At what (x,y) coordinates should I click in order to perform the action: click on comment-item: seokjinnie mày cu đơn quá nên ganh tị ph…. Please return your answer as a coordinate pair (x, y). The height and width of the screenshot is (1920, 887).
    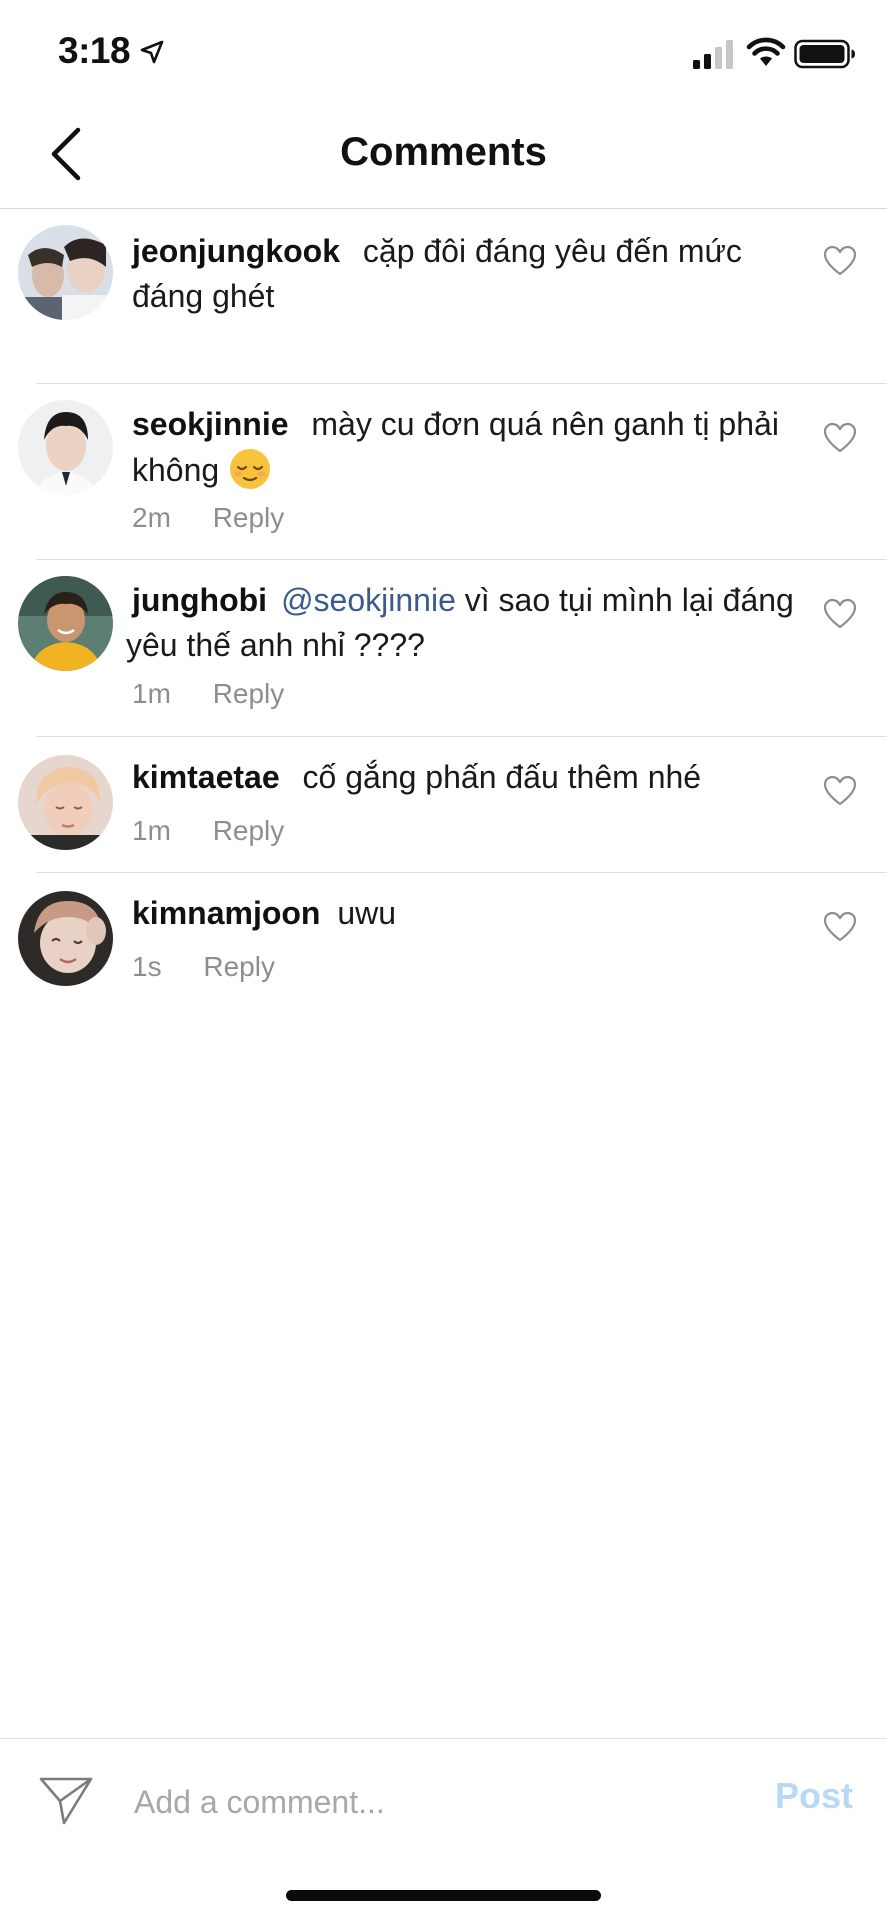
    Looking at the image, I should click on (452, 472).